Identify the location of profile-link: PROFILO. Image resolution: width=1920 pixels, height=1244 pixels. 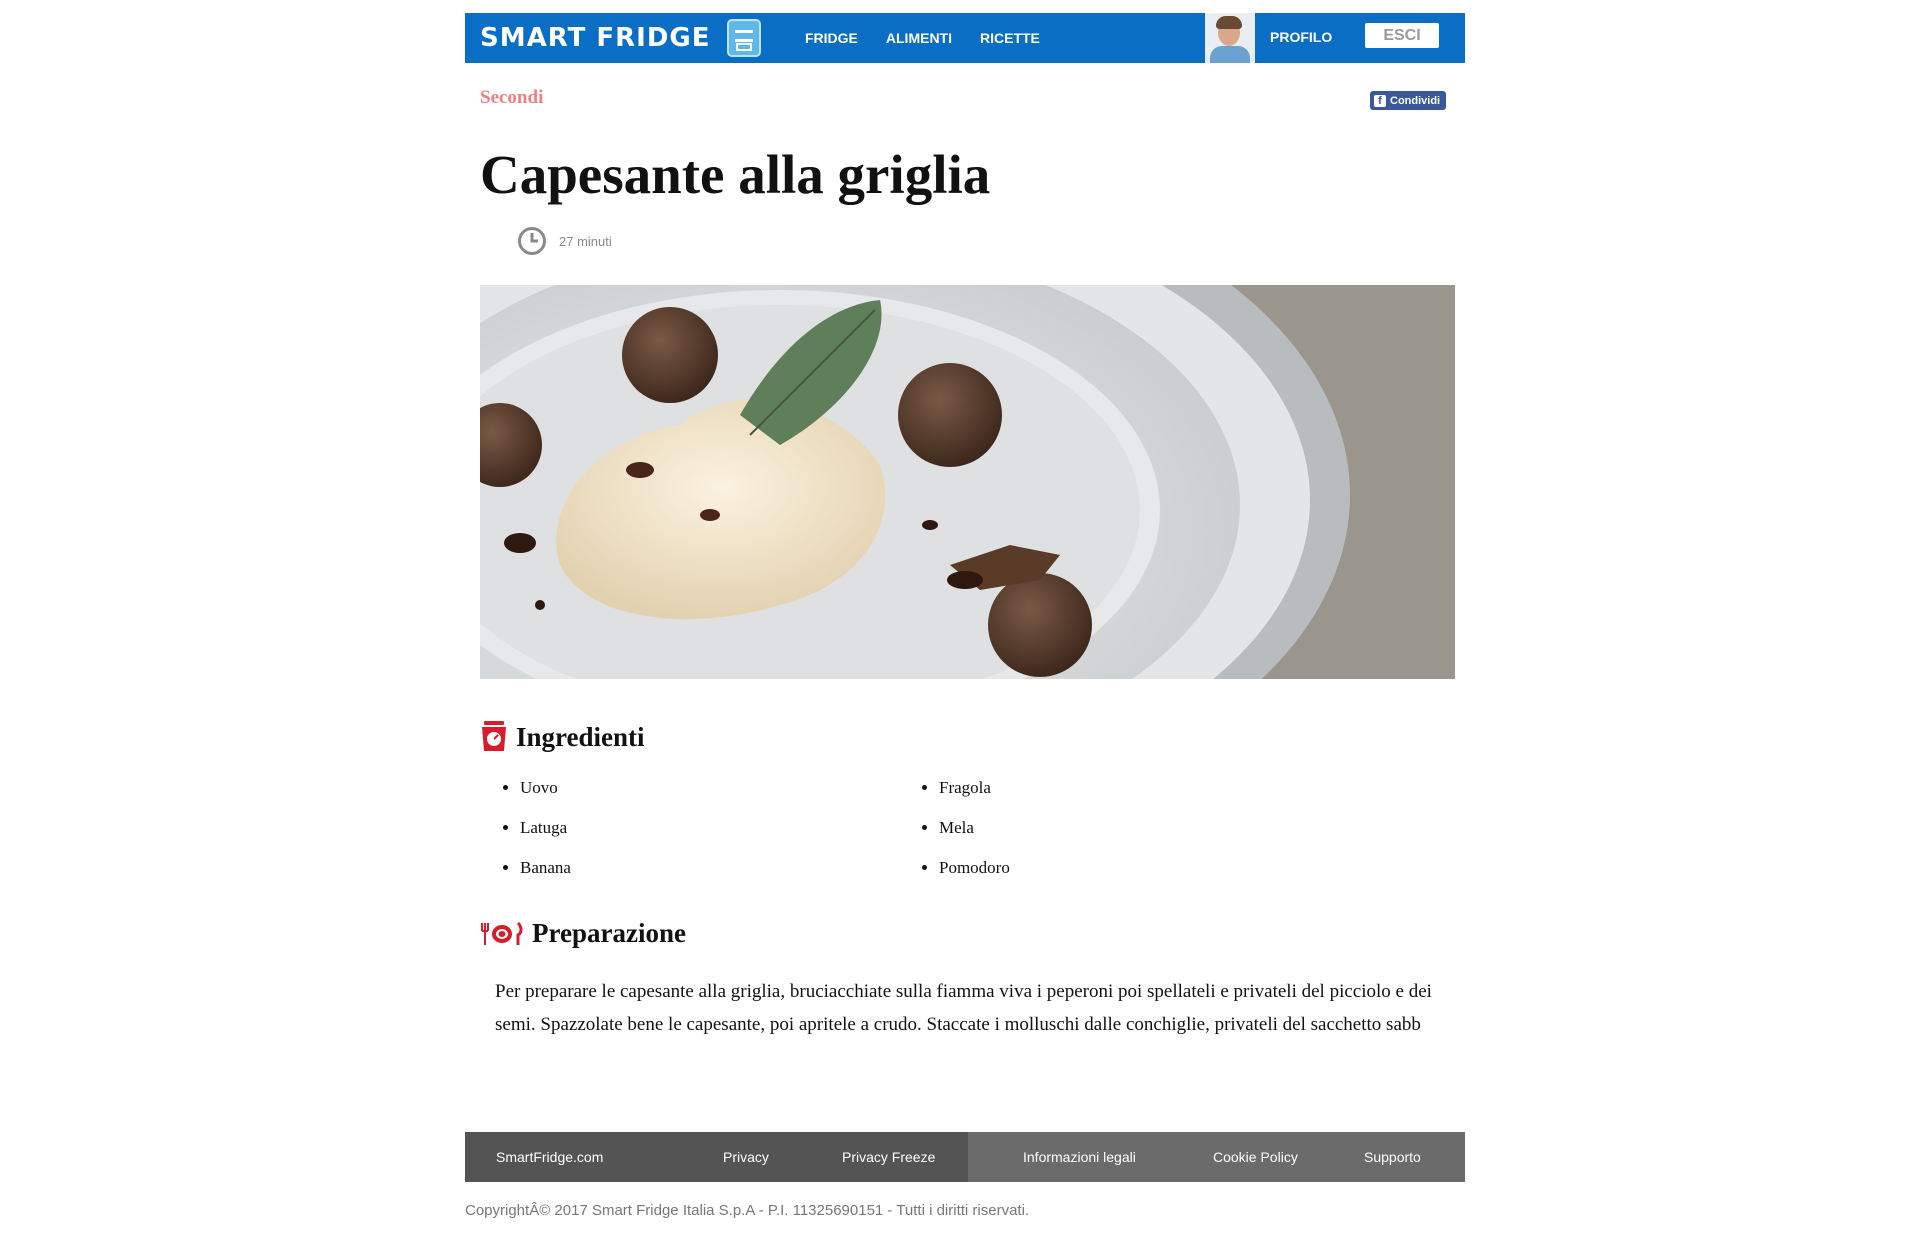
(1301, 37).